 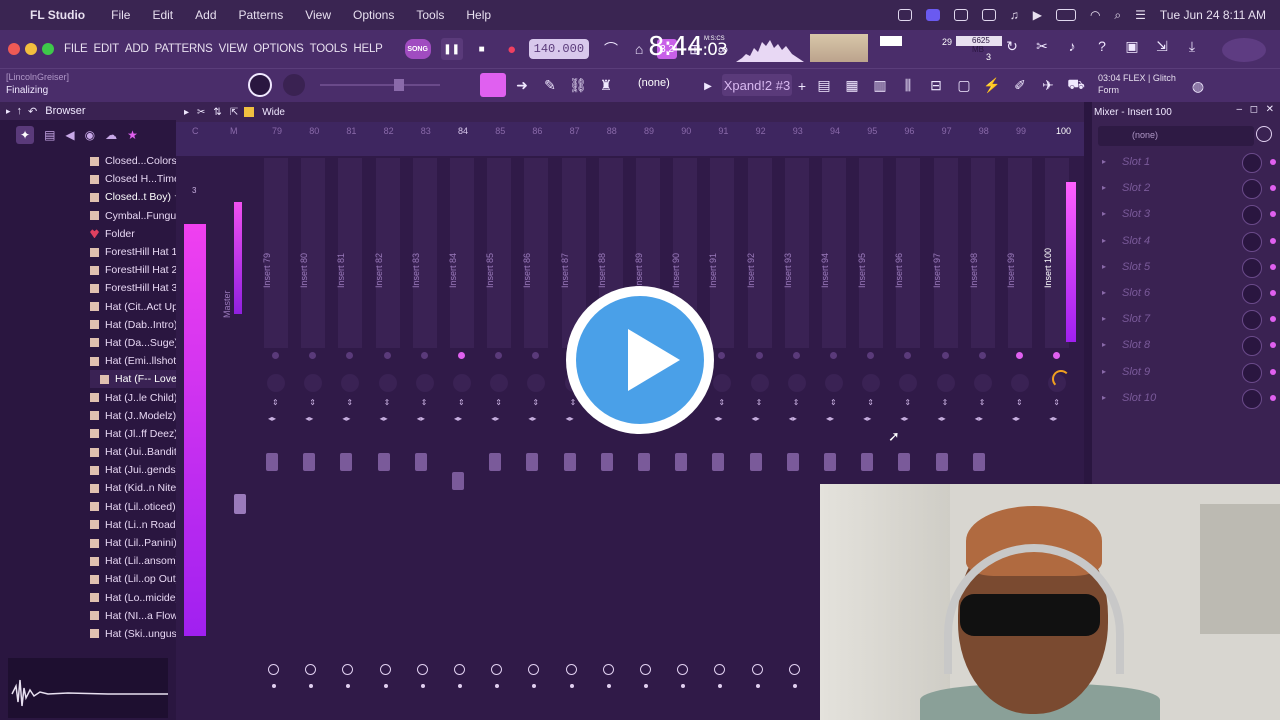 I want to click on export-icon: ⇲, so click(x=1162, y=46).